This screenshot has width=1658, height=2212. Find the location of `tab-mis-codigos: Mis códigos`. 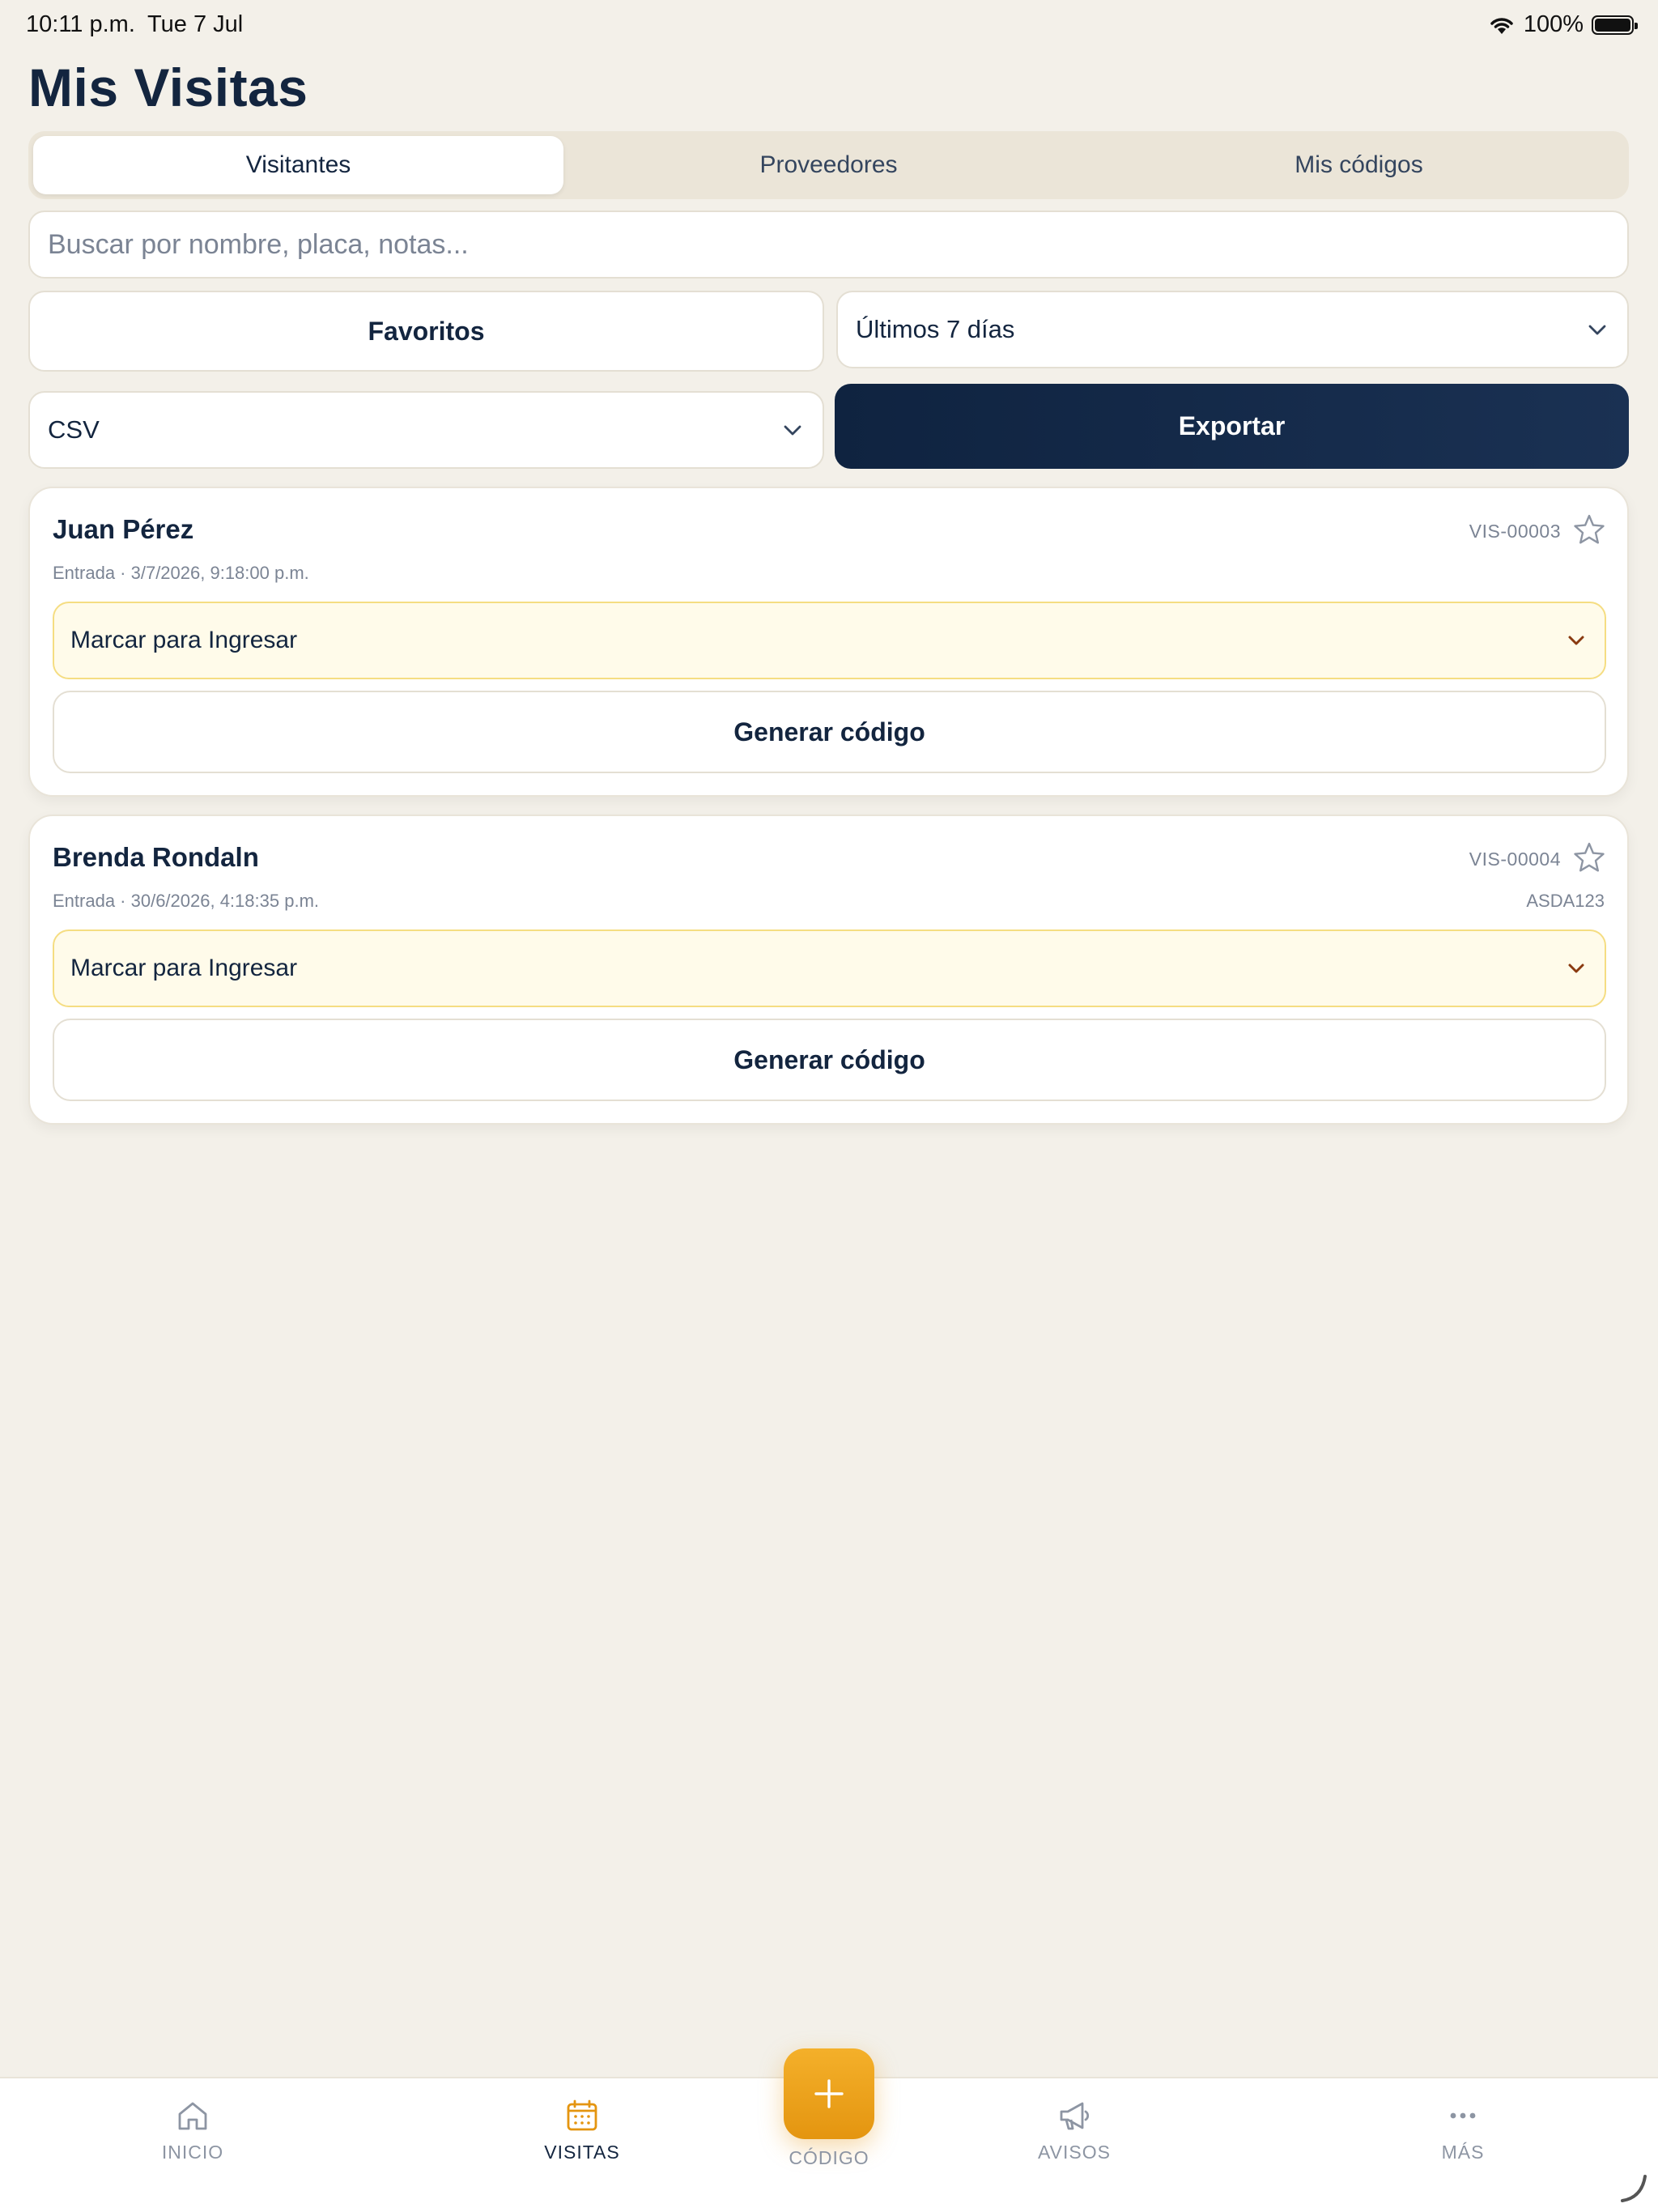

tab-mis-codigos: Mis códigos is located at coordinates (1359, 165).